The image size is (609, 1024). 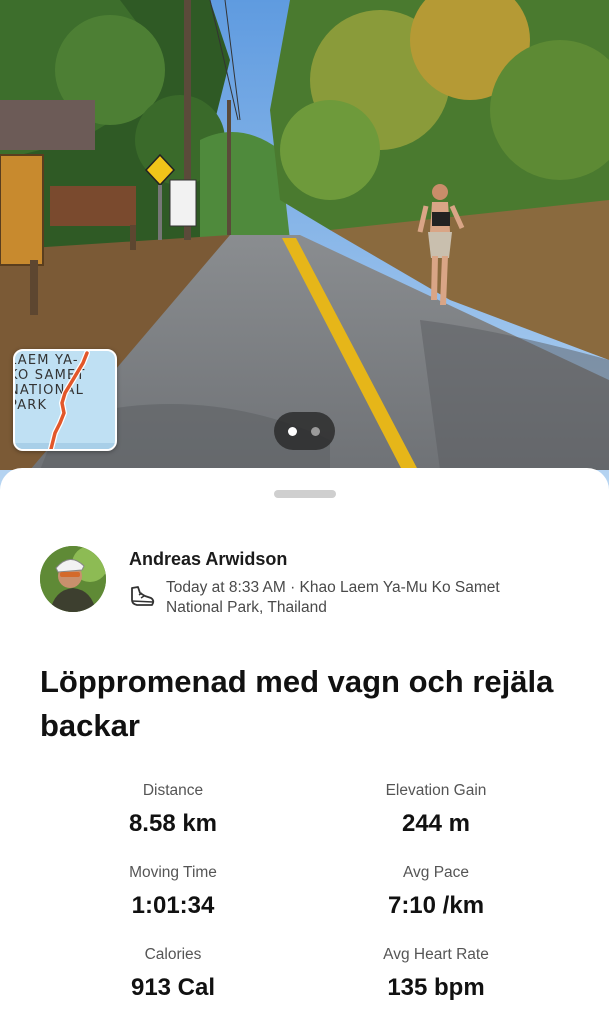 I want to click on stat-label: Calories, so click(x=173, y=954).